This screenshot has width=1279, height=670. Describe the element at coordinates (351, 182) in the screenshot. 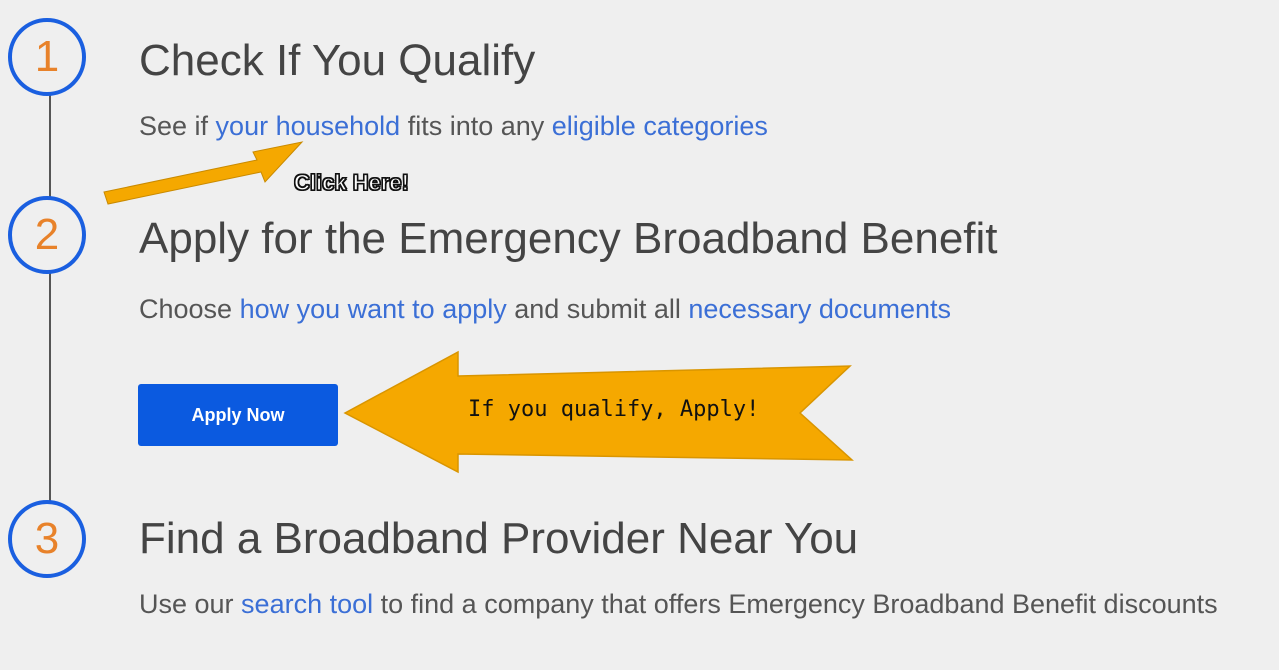

I see `click-here-annotation: Click Here!` at that location.